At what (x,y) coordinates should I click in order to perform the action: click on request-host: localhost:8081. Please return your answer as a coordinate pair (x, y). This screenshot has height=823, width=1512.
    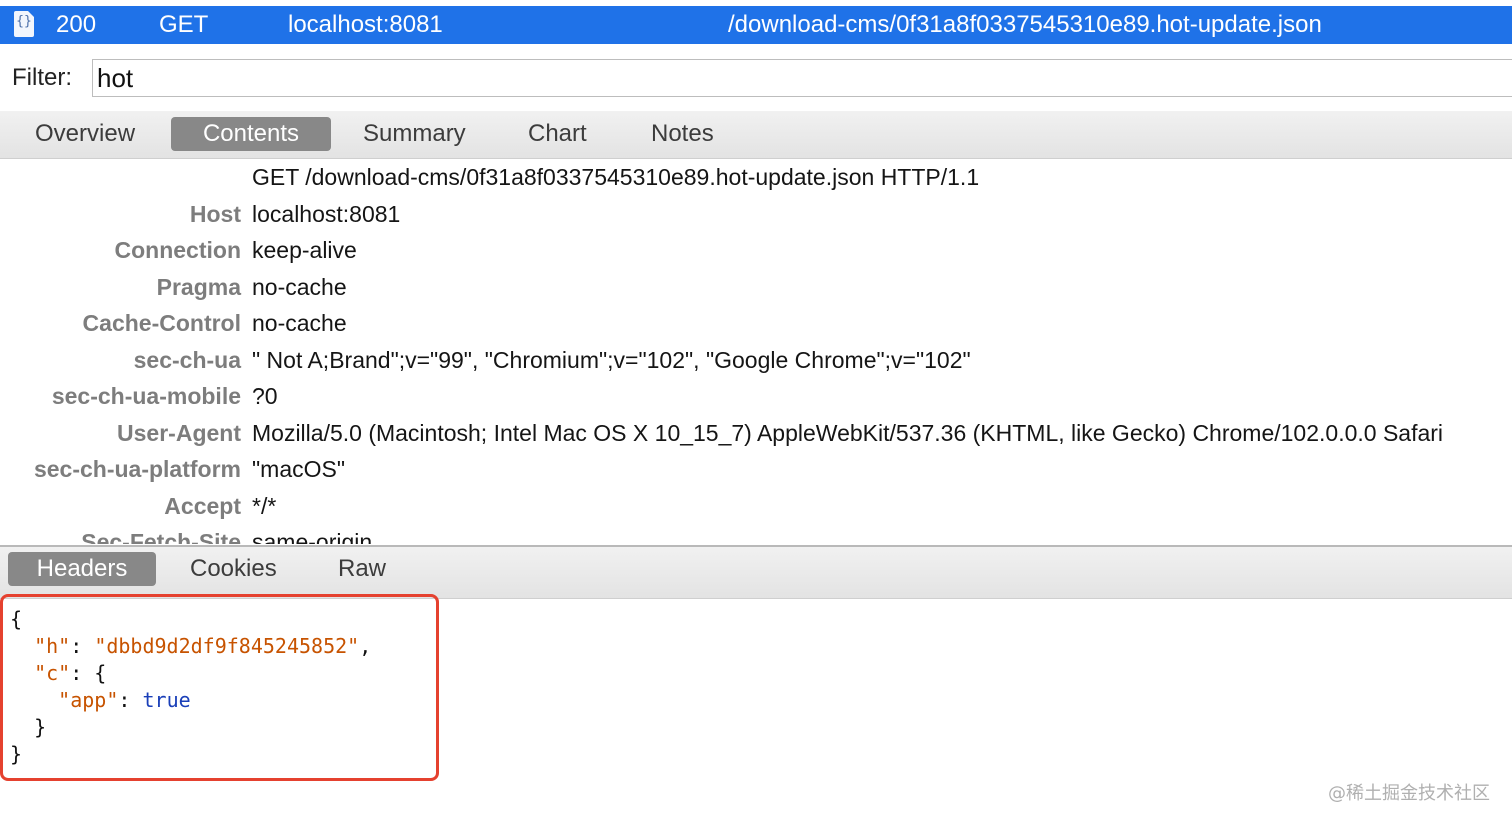
    Looking at the image, I should click on (365, 24).